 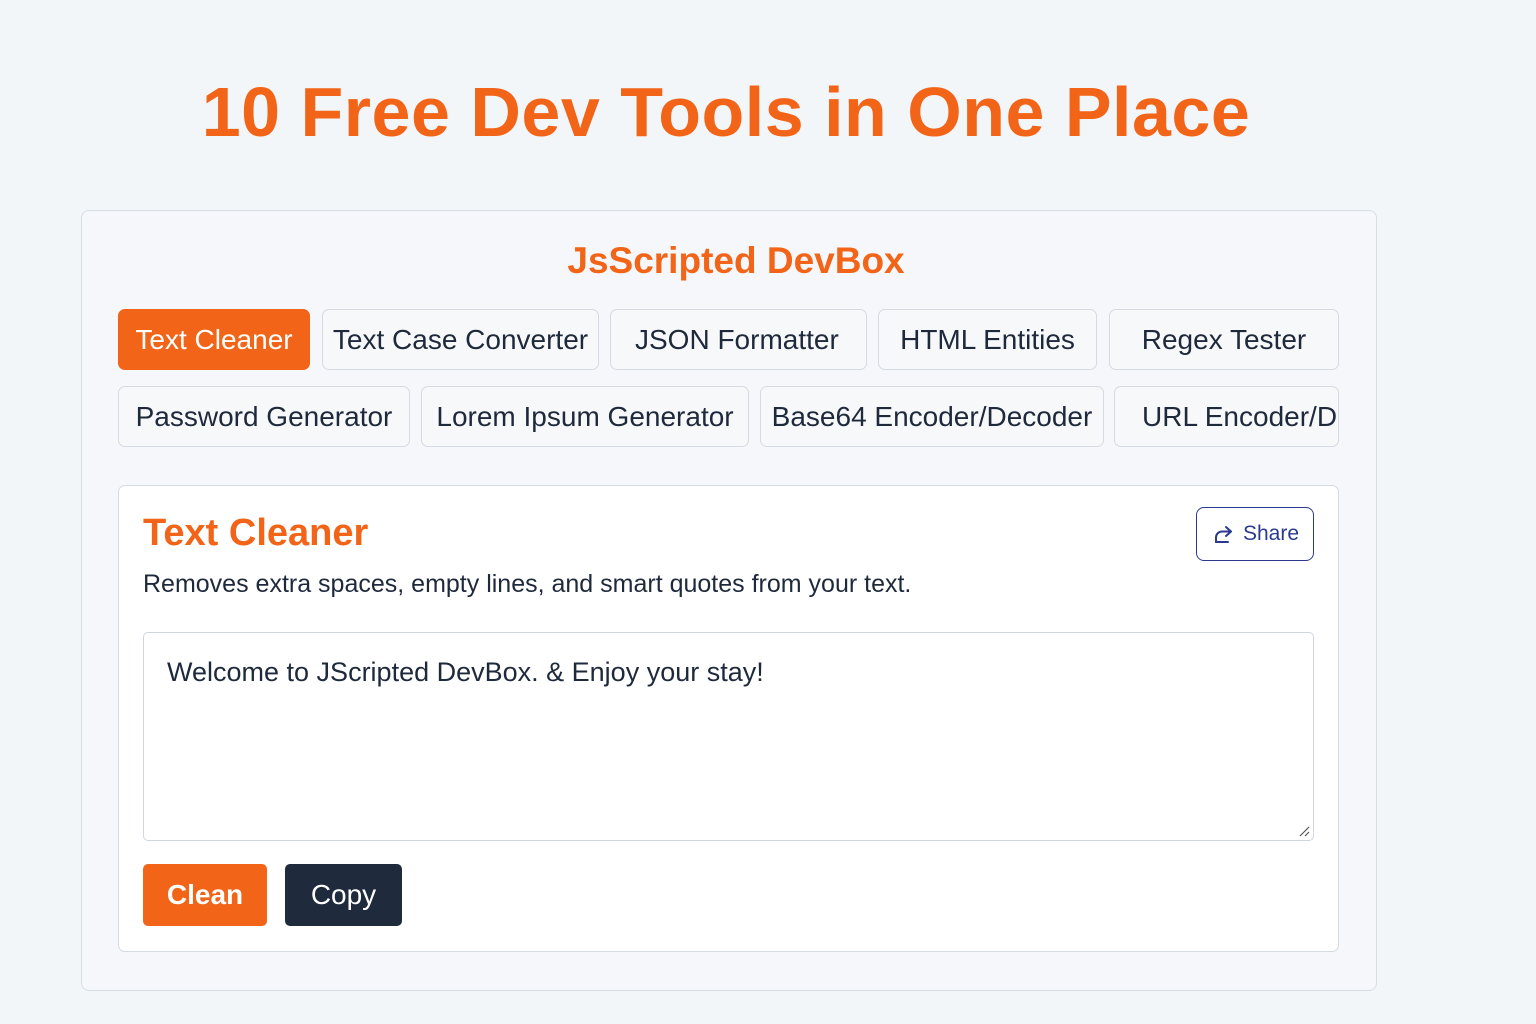 I want to click on share-icon, so click(x=1223, y=534).